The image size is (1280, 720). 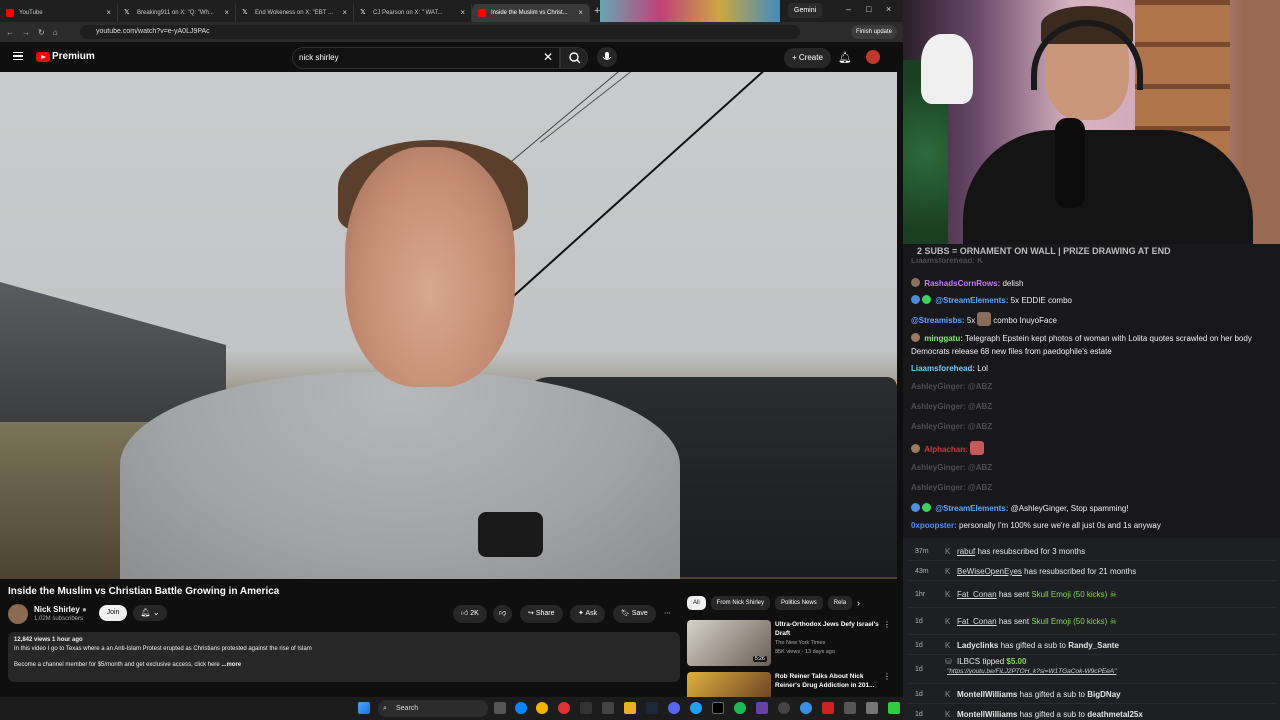 What do you see at coordinates (674, 708) in the screenshot?
I see `discord-icon` at bounding box center [674, 708].